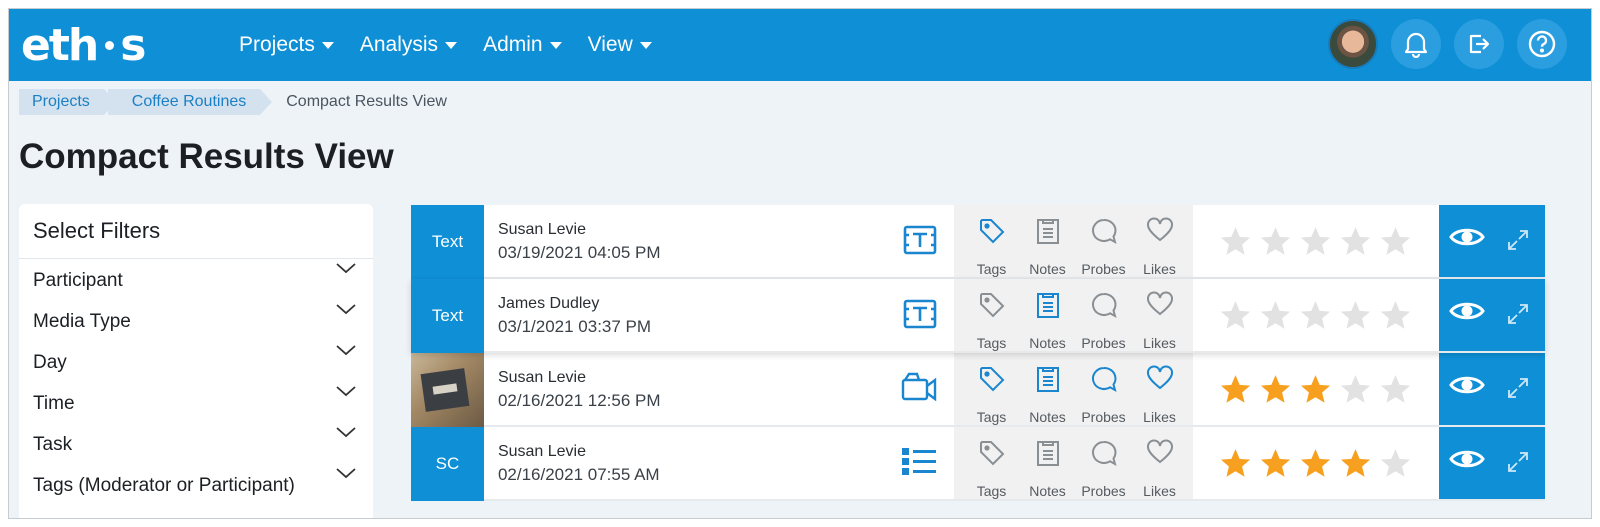  What do you see at coordinates (1159, 417) in the screenshot?
I see `action-label: Likes` at bounding box center [1159, 417].